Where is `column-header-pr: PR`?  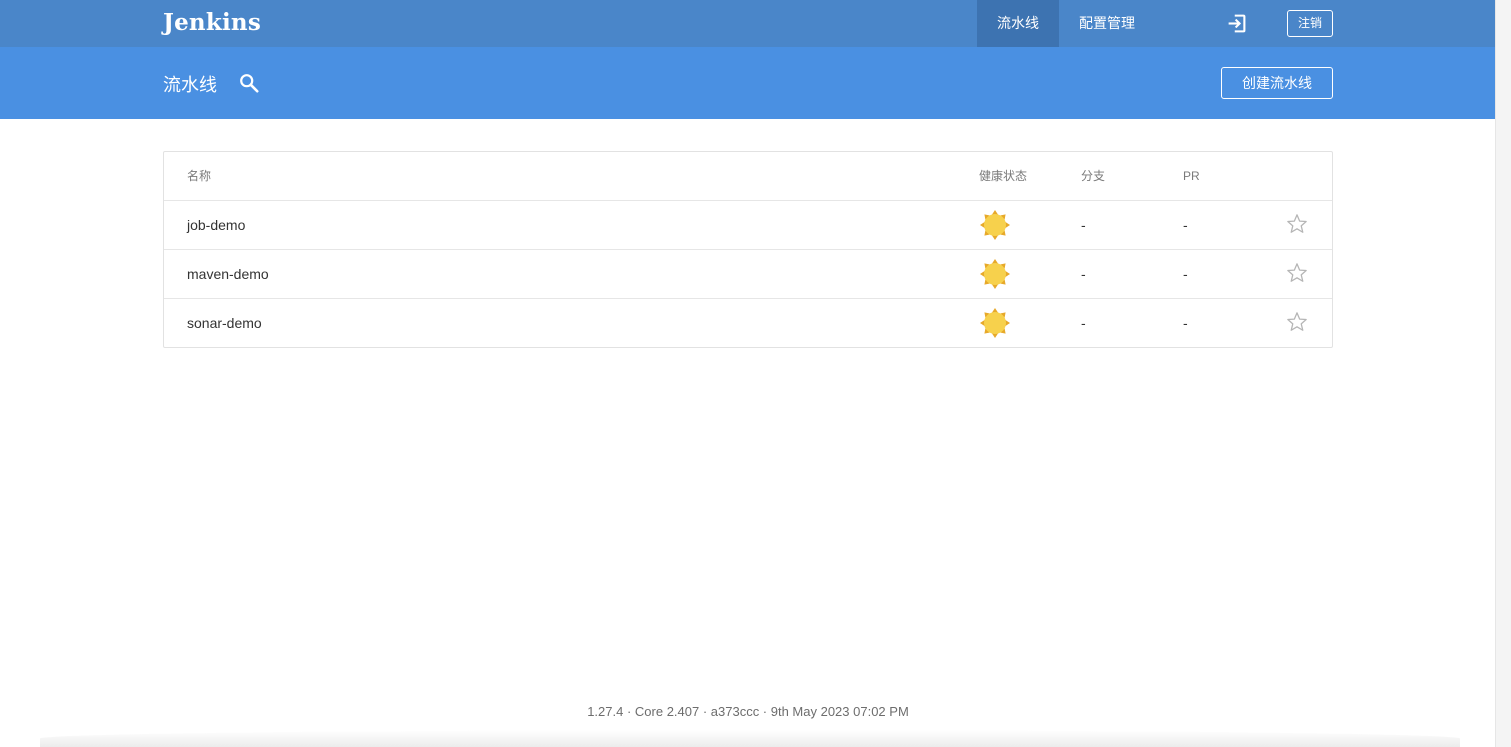
column-header-pr: PR is located at coordinates (1191, 176).